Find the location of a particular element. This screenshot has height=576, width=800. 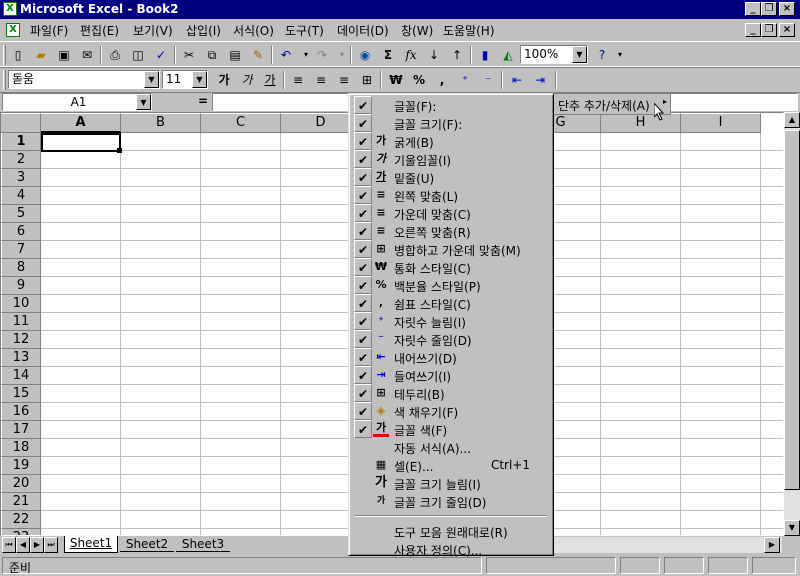

menu-item: ✔ 글꼴 크기(F): is located at coordinates (451, 123).